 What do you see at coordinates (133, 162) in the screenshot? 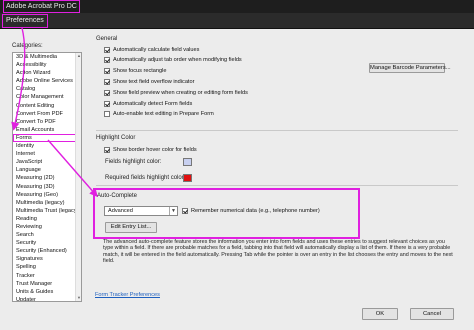
I see `fields-highlight-label: Fields highlight color:` at bounding box center [133, 162].